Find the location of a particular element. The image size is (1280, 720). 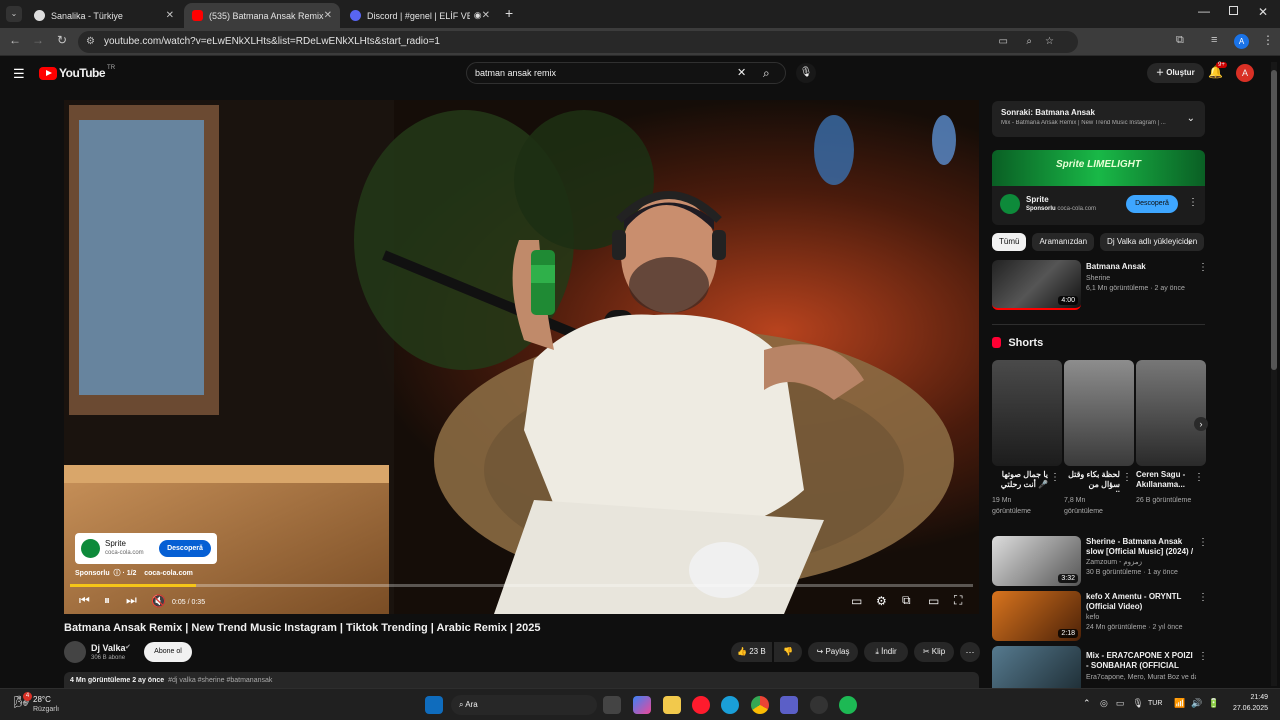

tray-icons: ◎▭🎙 is located at coordinates (1126, 703).